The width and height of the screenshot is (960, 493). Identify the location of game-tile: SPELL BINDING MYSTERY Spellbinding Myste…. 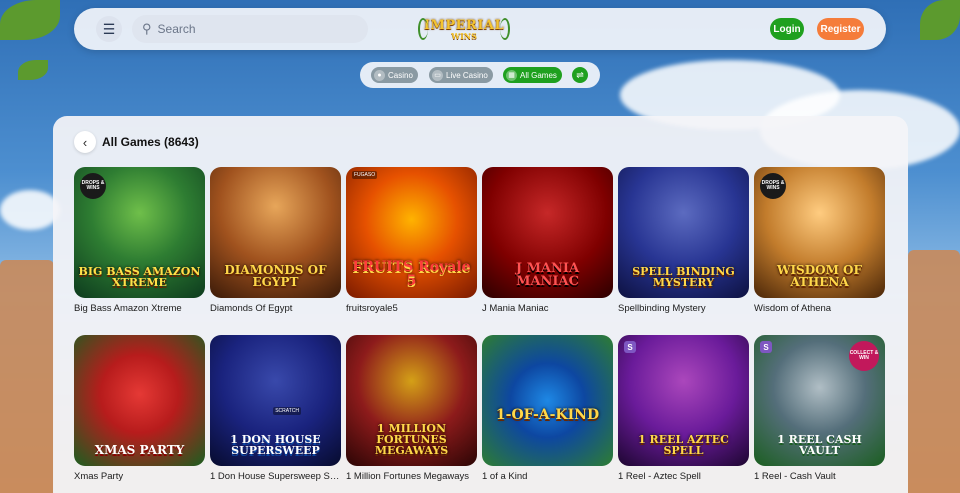
(683, 240).